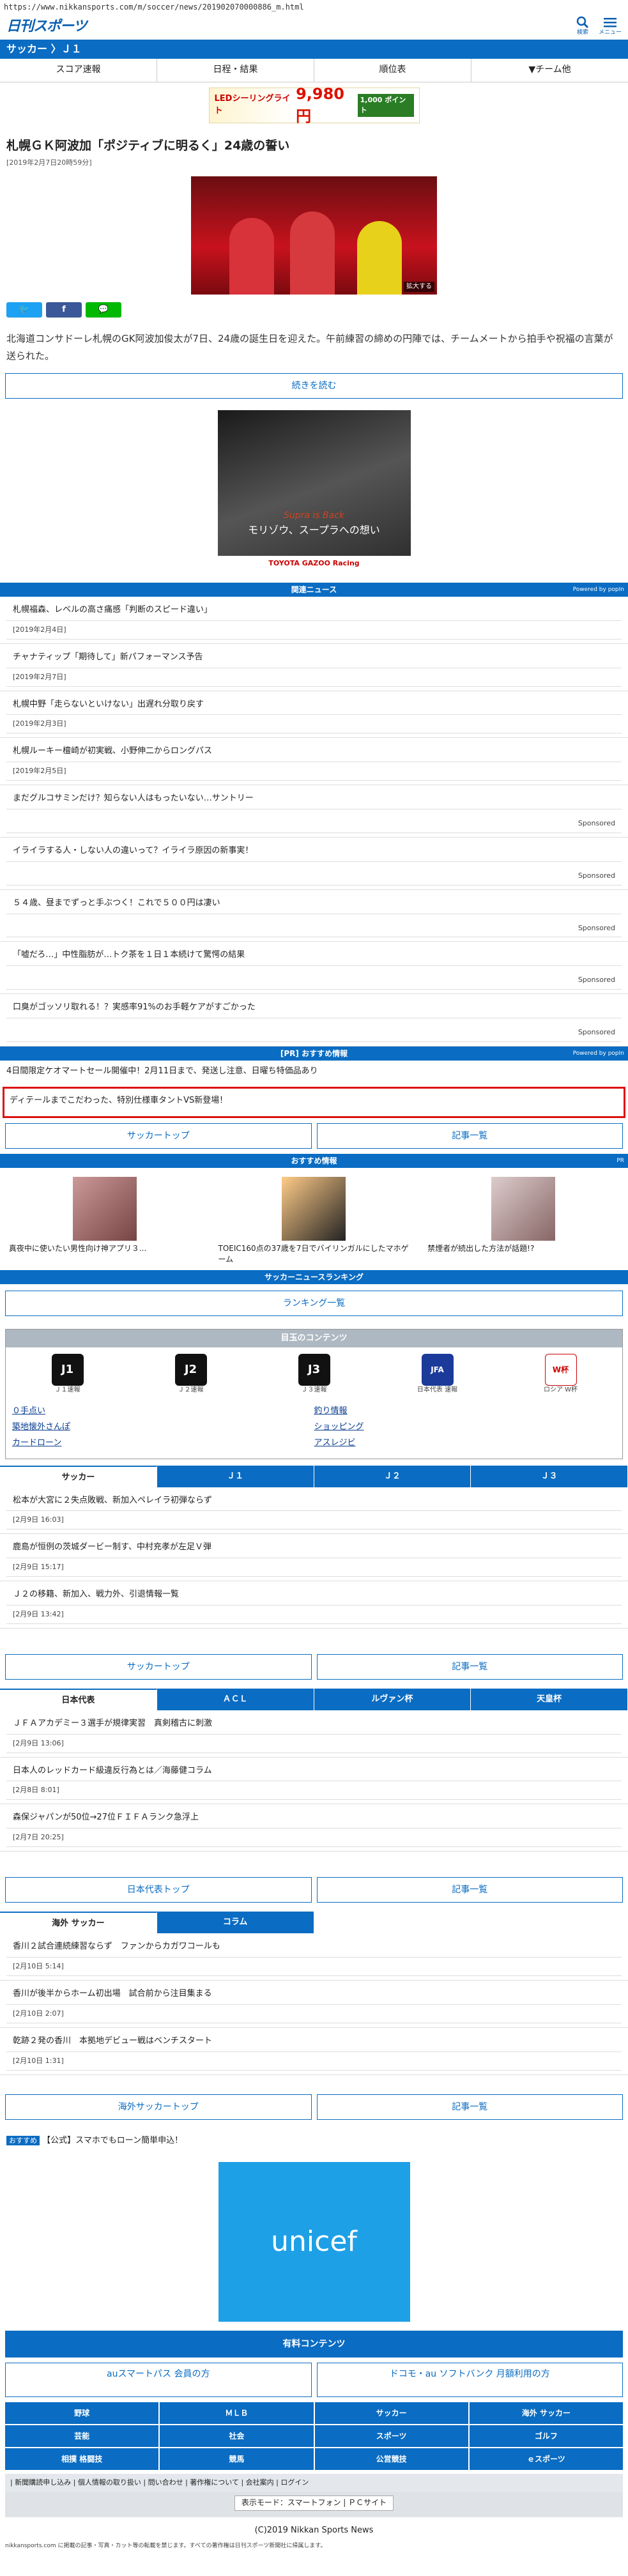 This screenshot has height=2576, width=628. Describe the element at coordinates (235, 1923) in the screenshot. I see `tab-column: コラム` at that location.